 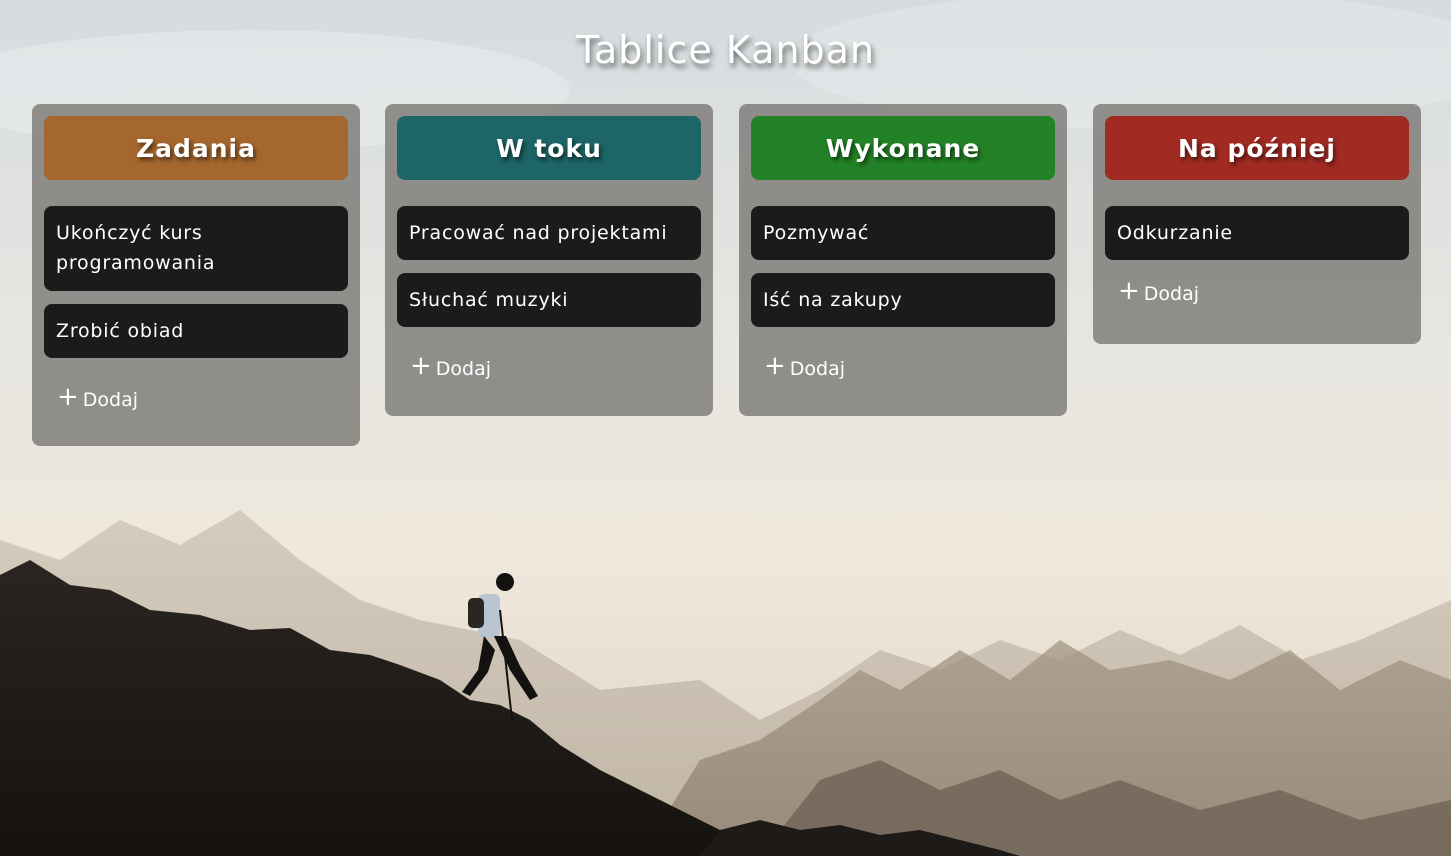 I want to click on task-card: Pozmywać, so click(x=903, y=233).